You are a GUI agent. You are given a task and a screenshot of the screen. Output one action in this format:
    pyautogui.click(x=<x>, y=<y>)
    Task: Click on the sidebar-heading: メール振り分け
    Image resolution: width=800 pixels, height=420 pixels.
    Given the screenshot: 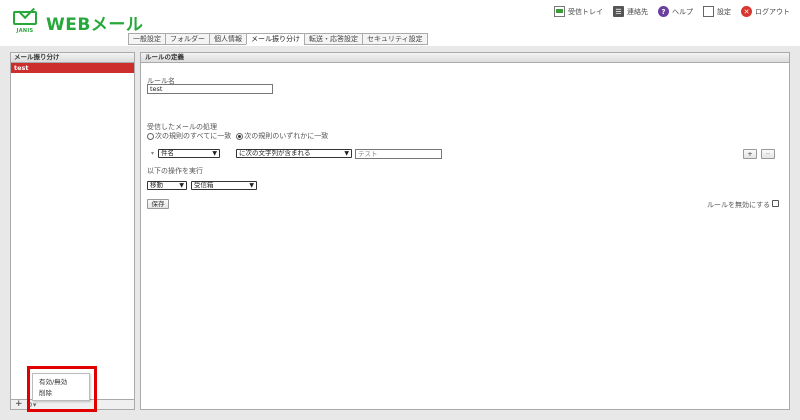 What is the action you would take?
    pyautogui.click(x=72, y=58)
    